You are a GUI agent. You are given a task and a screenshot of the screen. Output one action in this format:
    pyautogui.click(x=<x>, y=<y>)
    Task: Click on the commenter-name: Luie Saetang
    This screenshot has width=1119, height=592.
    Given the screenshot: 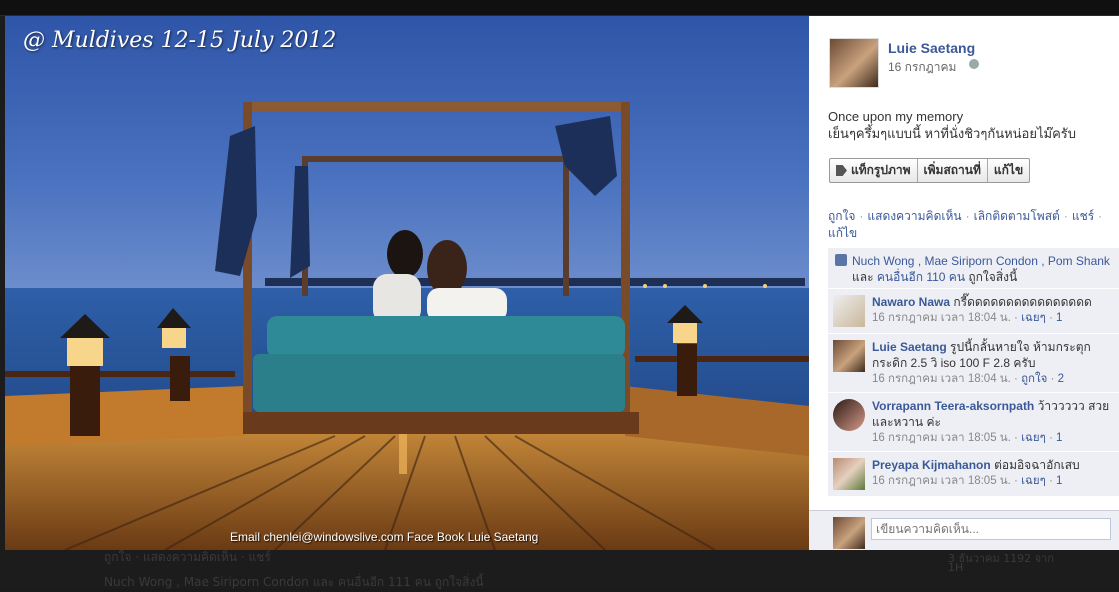 What is the action you would take?
    pyautogui.click(x=909, y=347)
    